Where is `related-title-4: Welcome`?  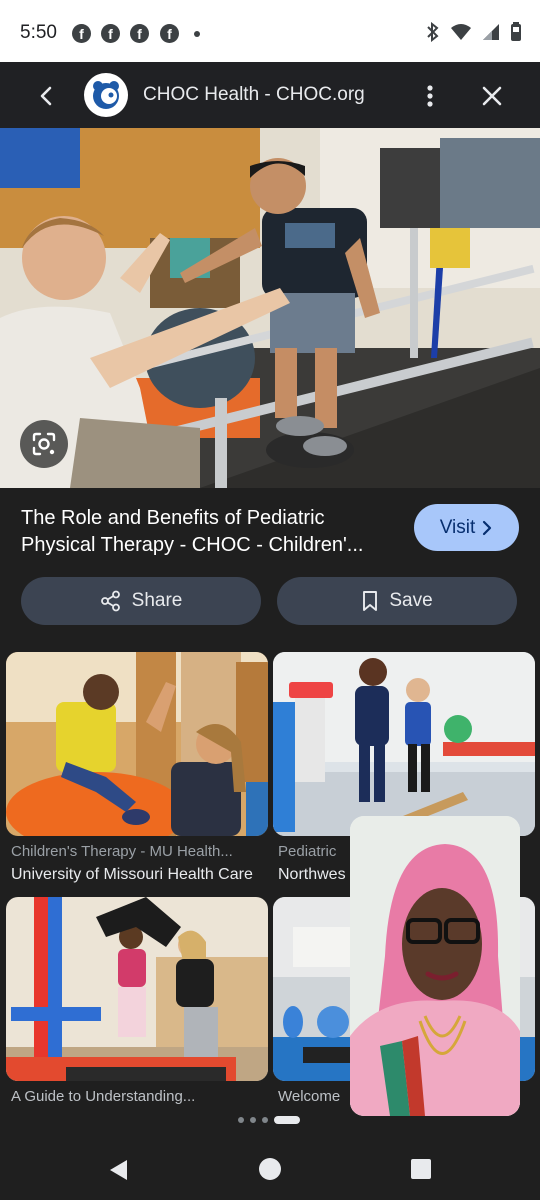
related-title-4: Welcome is located at coordinates (313, 1096).